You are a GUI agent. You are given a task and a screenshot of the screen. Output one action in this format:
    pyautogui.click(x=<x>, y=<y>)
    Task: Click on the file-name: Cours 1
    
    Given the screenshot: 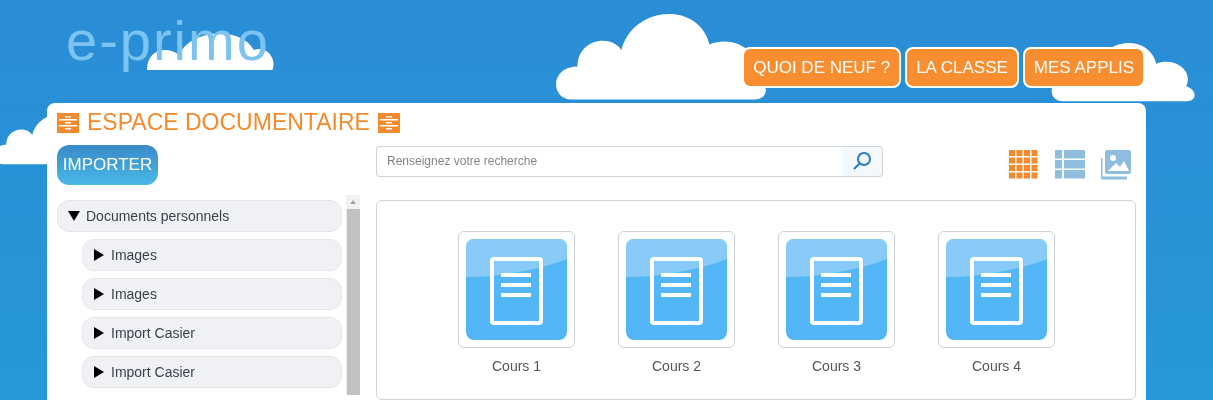 What is the action you would take?
    pyautogui.click(x=516, y=366)
    